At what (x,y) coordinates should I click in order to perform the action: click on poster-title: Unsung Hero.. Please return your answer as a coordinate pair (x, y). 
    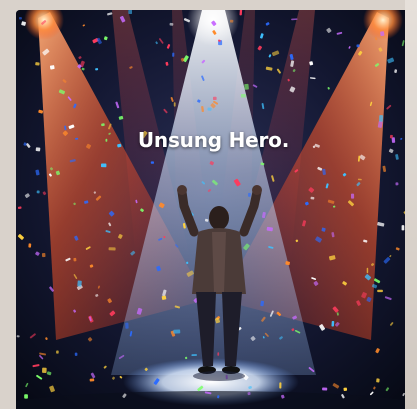
    Looking at the image, I should click on (213, 140).